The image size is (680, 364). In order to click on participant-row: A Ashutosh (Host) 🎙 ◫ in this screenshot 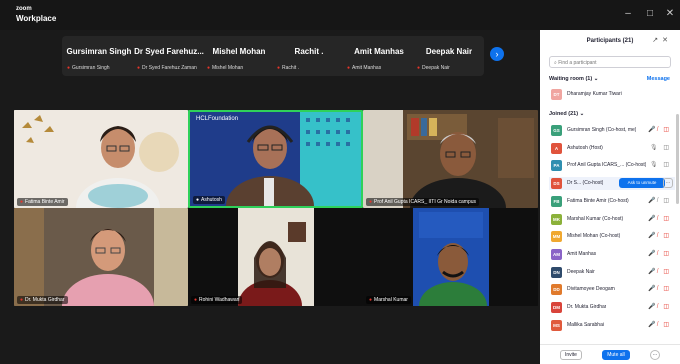, I will do `click(612, 148)`.